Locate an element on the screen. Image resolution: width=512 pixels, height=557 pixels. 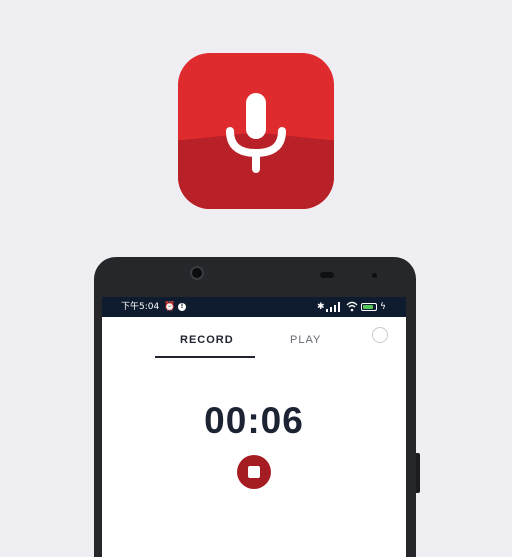
signal-icon is located at coordinates (333, 307).